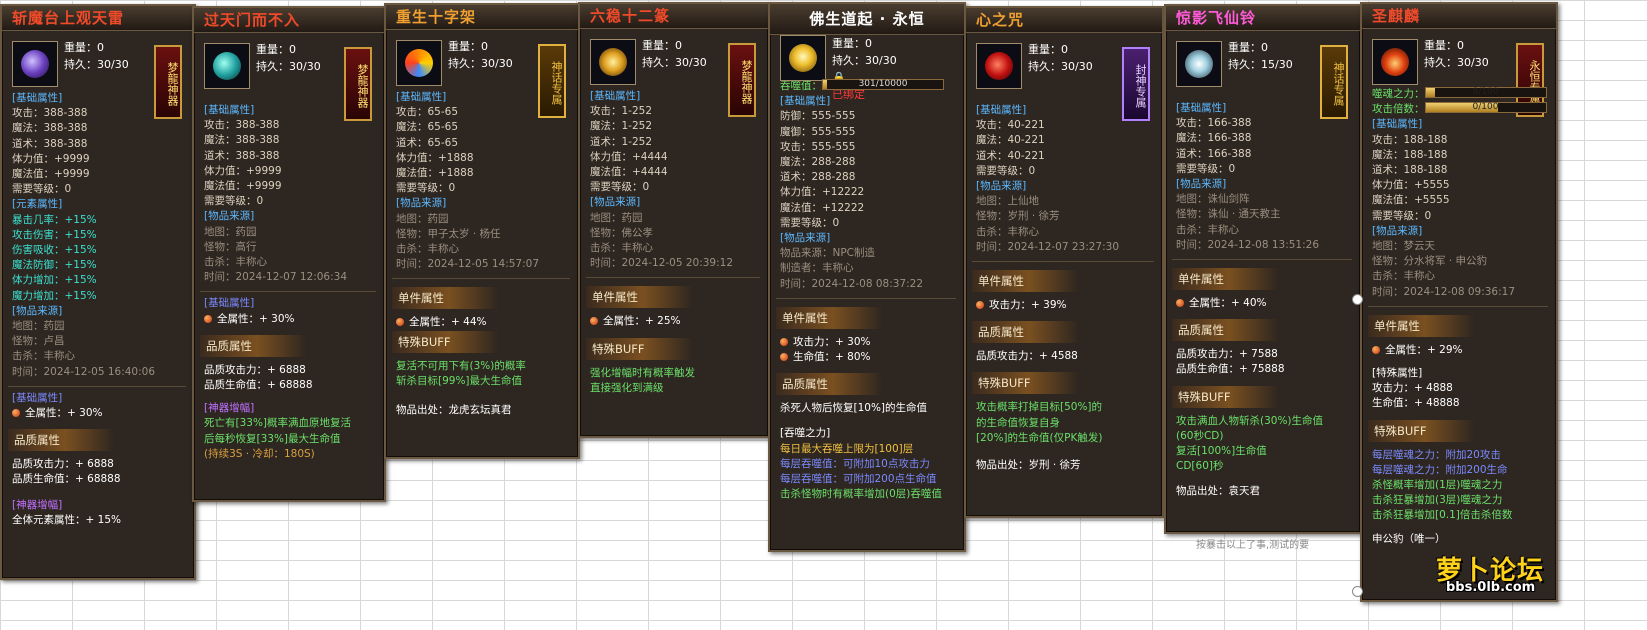  I want to click on stat-line: 攻击力：+ 4888, so click(1412, 388).